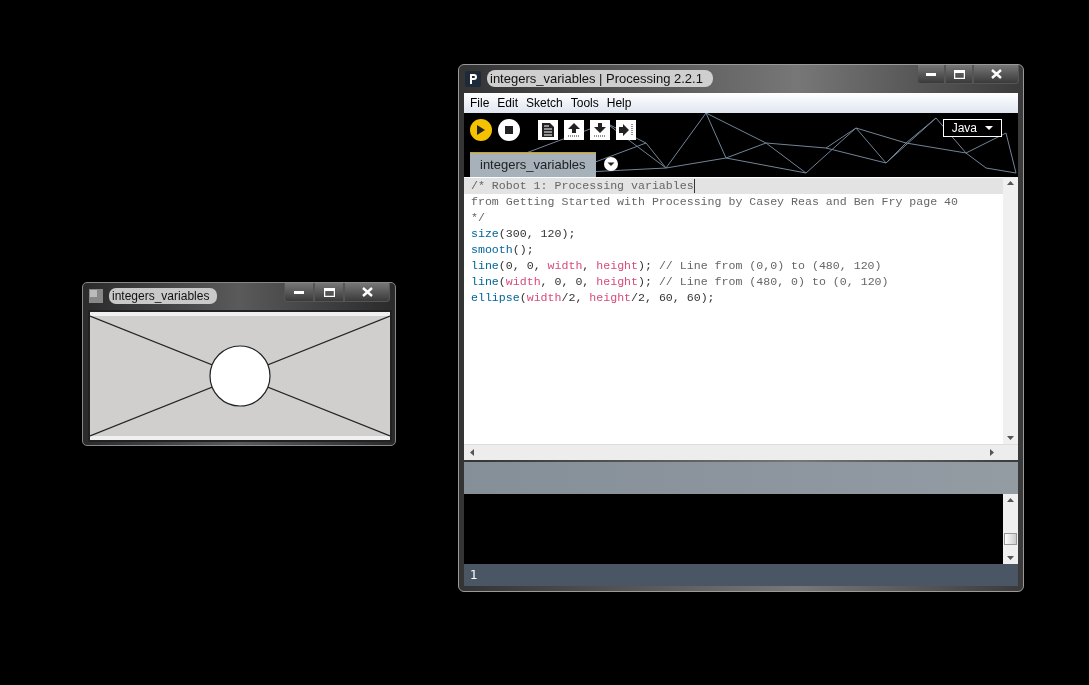  What do you see at coordinates (584, 102) in the screenshot?
I see `menu-item: Tools` at bounding box center [584, 102].